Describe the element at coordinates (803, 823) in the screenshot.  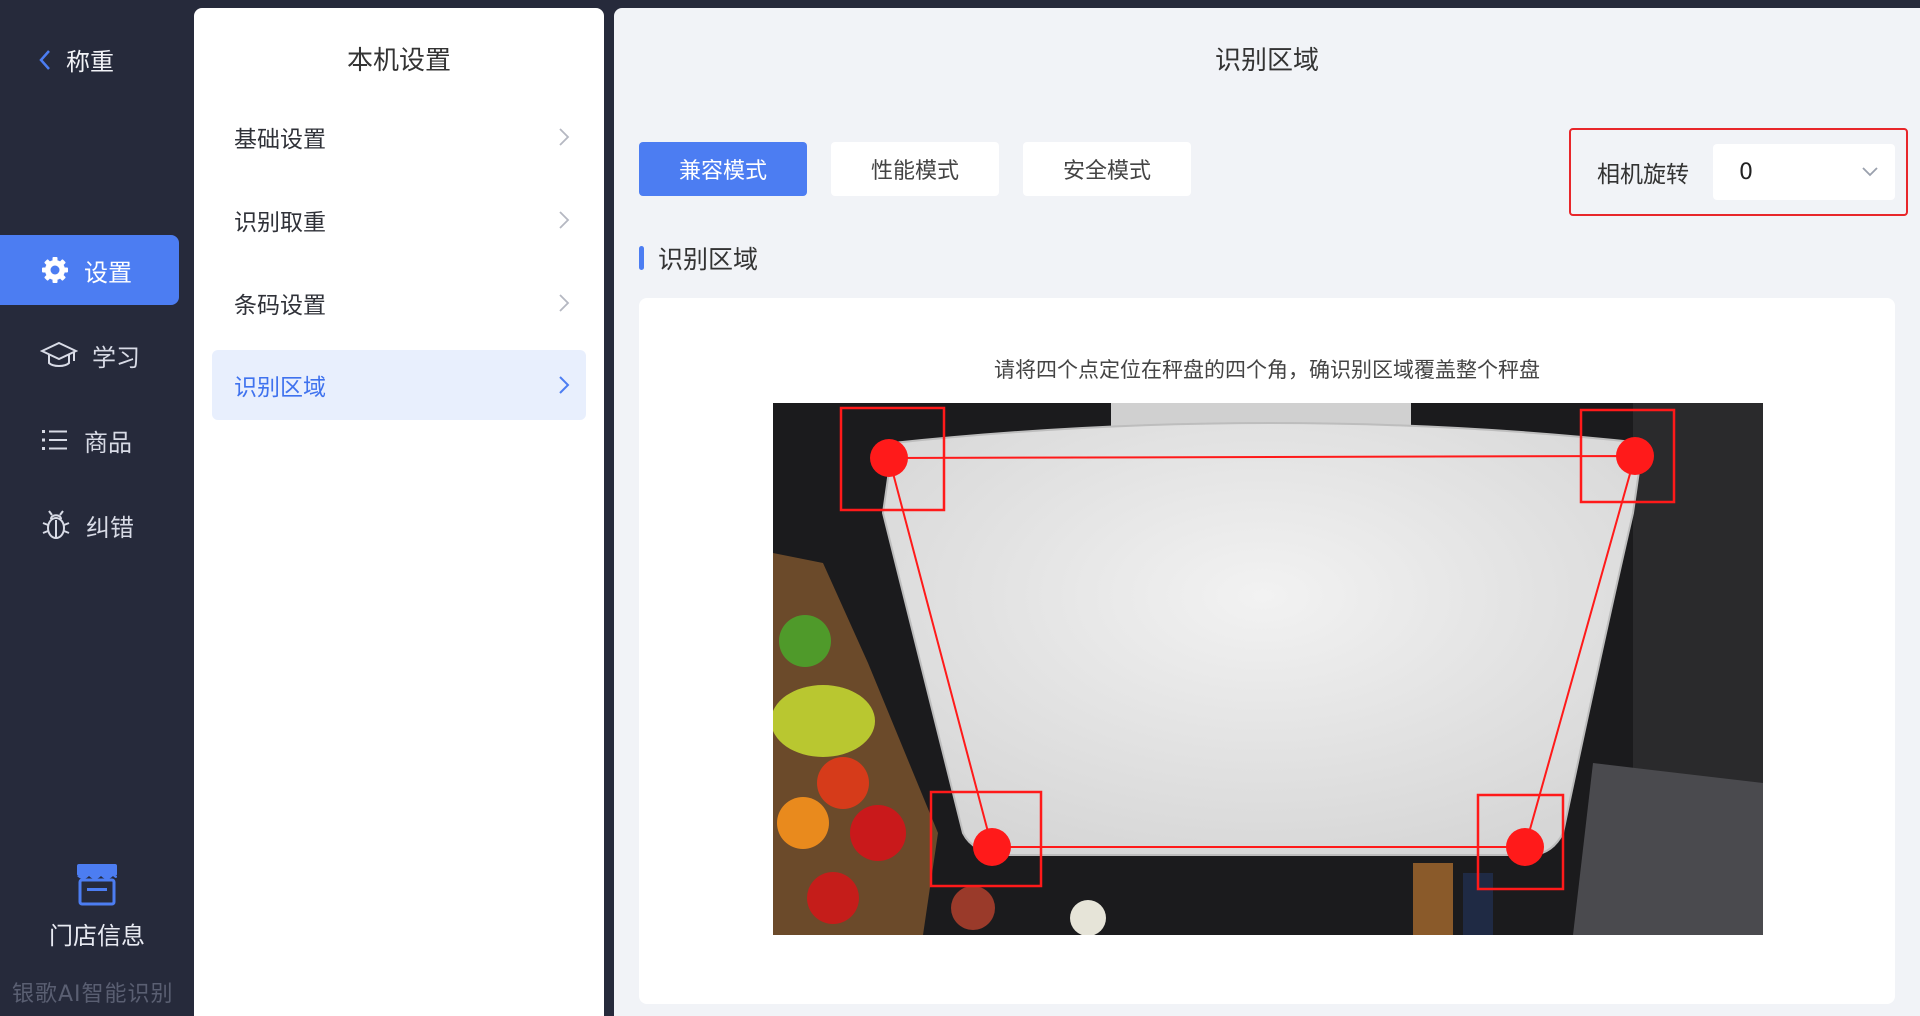
I see `fruit-orange` at that location.